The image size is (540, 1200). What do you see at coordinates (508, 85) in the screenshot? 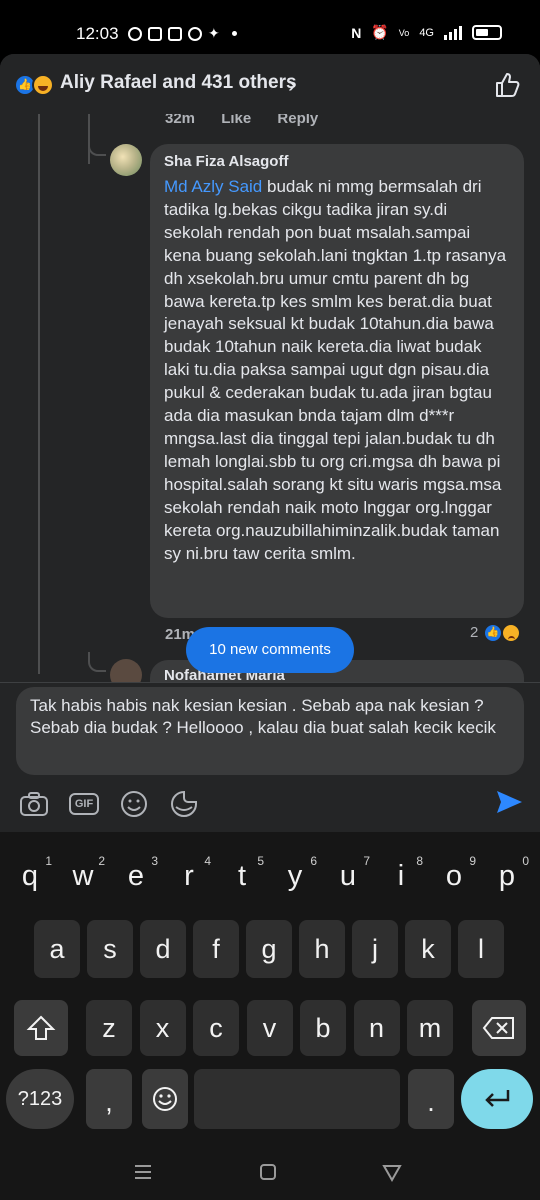
I see `thumbs-up-icon` at bounding box center [508, 85].